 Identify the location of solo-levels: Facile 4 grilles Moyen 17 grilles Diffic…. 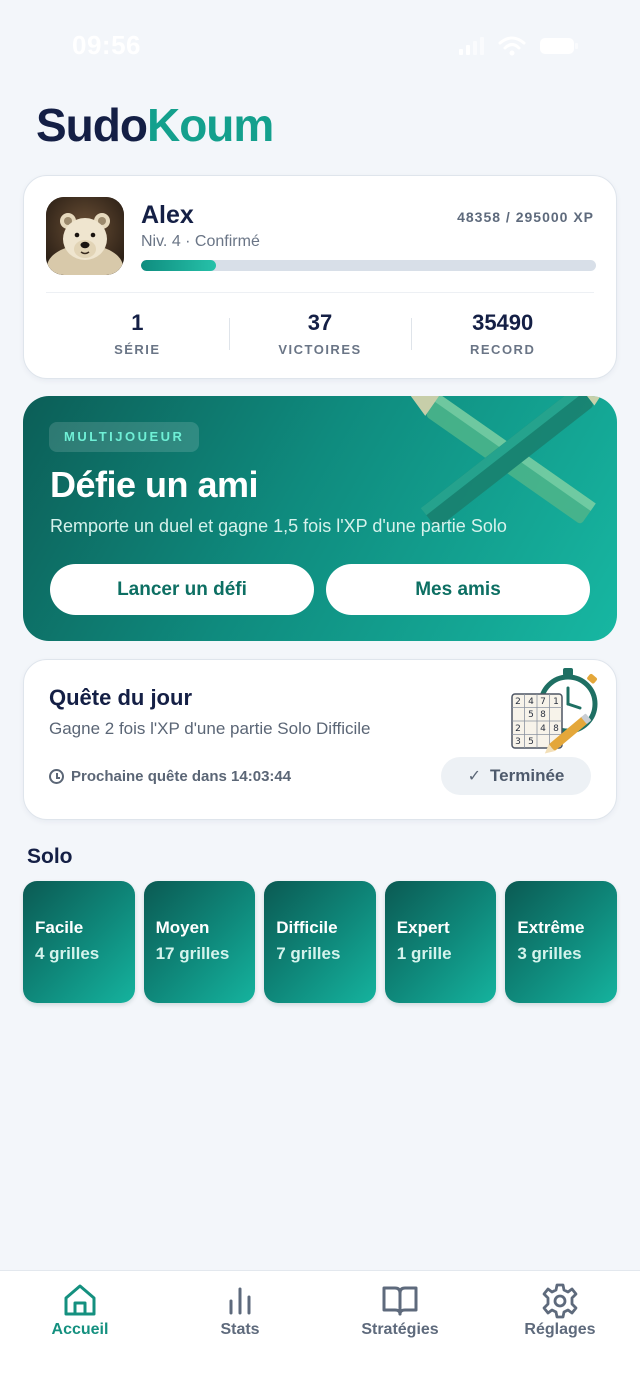
(320, 942).